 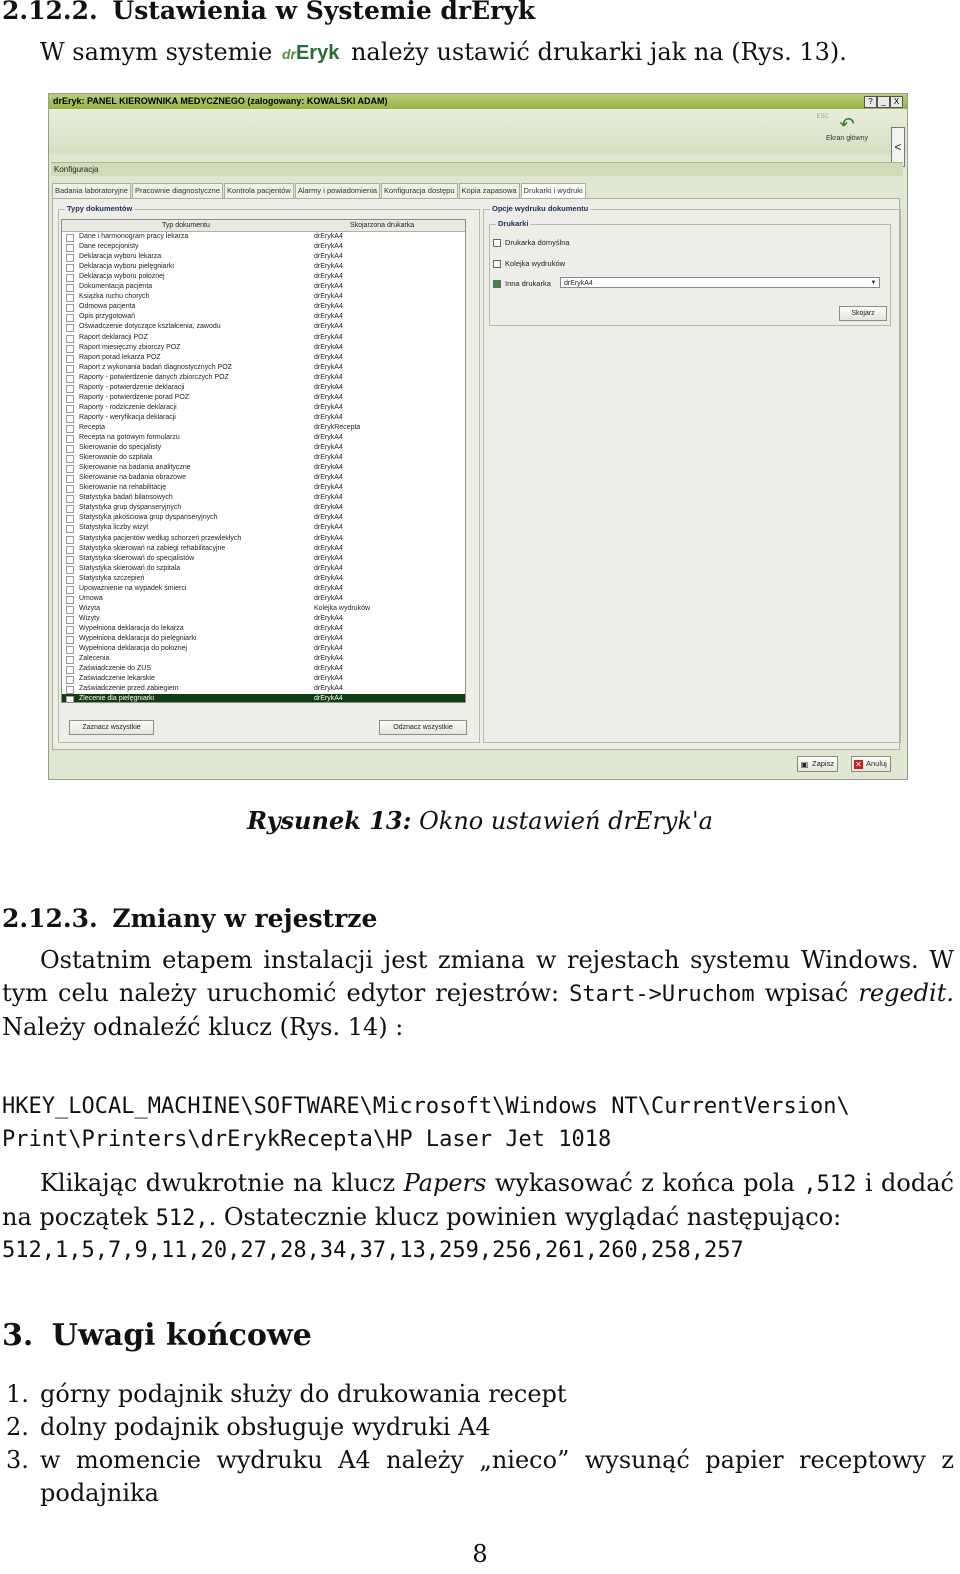 What do you see at coordinates (186, 225) in the screenshot?
I see `col-doc-header: Typ dokumentu` at bounding box center [186, 225].